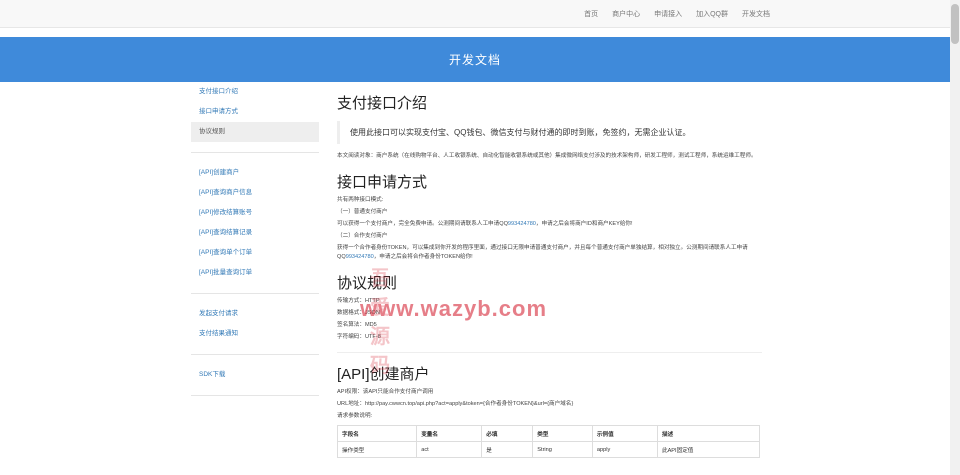 This screenshot has height=475, width=960. I want to click on table-header-row: 字段名 变量名 必填 类型 示例值 描述, so click(548, 433).